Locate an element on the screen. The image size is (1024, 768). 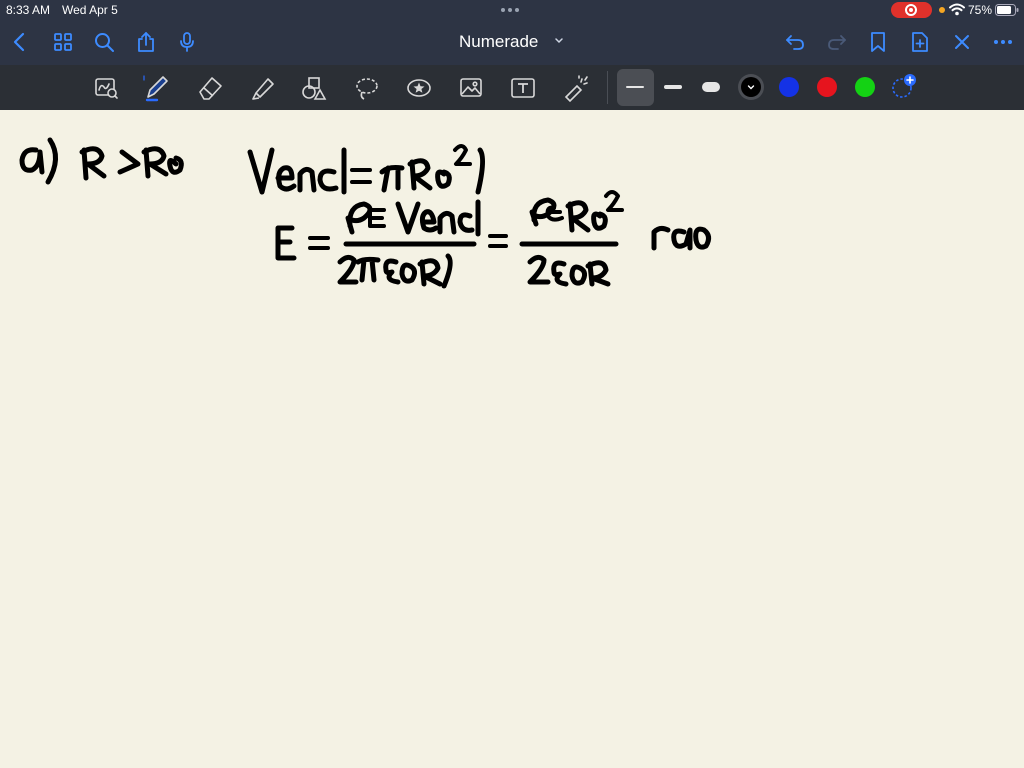
search-icon is located at coordinates (104, 42).